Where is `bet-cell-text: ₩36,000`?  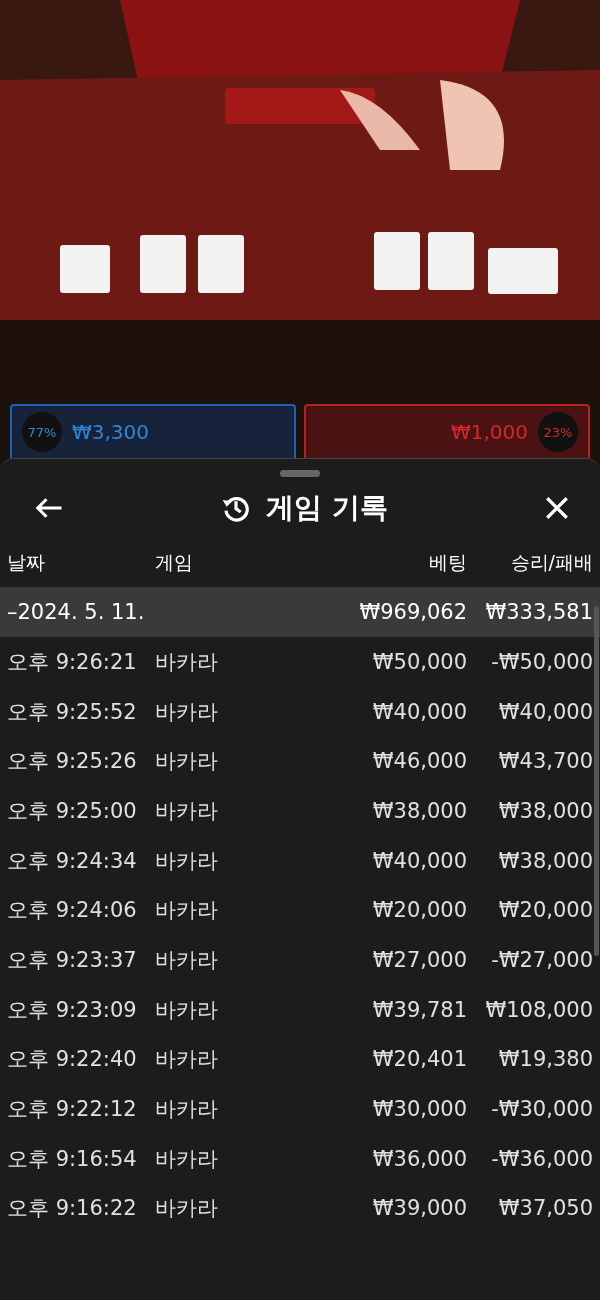 bet-cell-text: ₩36,000 is located at coordinates (419, 1158).